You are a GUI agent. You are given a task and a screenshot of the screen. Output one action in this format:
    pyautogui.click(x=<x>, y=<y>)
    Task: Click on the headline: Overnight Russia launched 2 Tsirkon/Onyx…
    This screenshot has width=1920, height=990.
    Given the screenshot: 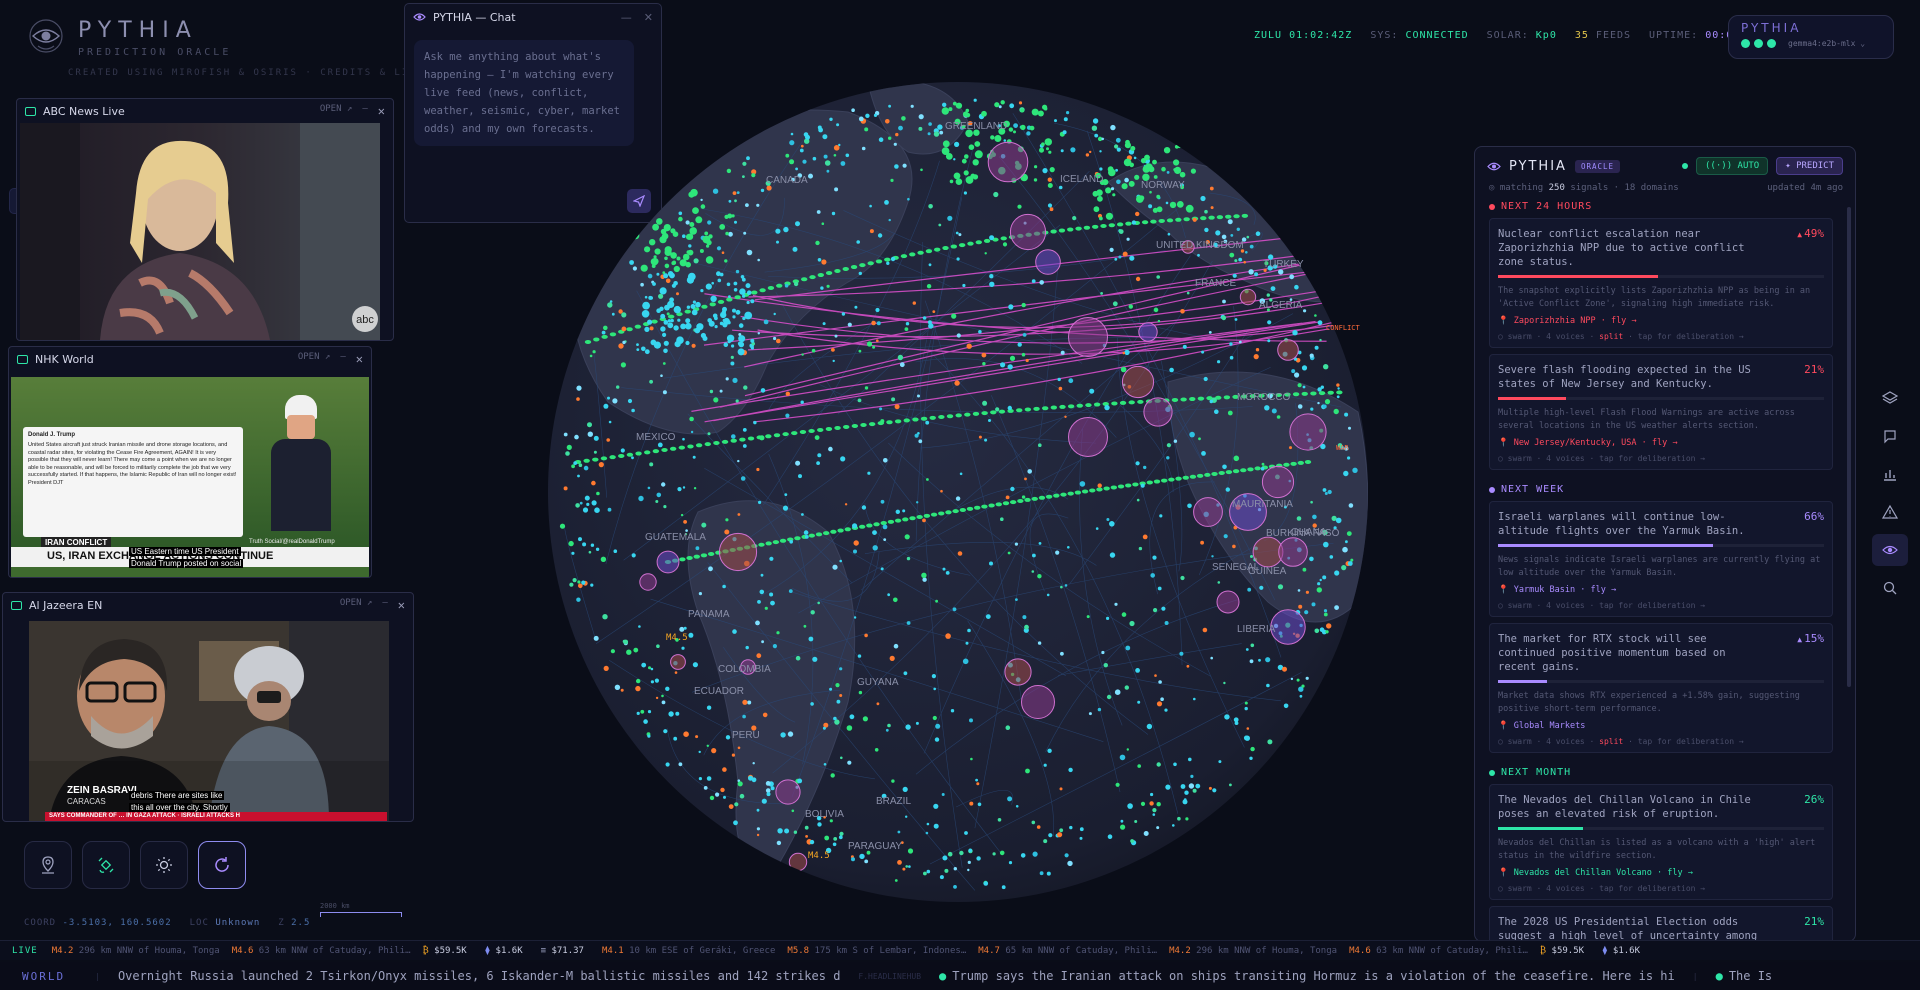 What is the action you would take?
    pyautogui.click(x=479, y=976)
    